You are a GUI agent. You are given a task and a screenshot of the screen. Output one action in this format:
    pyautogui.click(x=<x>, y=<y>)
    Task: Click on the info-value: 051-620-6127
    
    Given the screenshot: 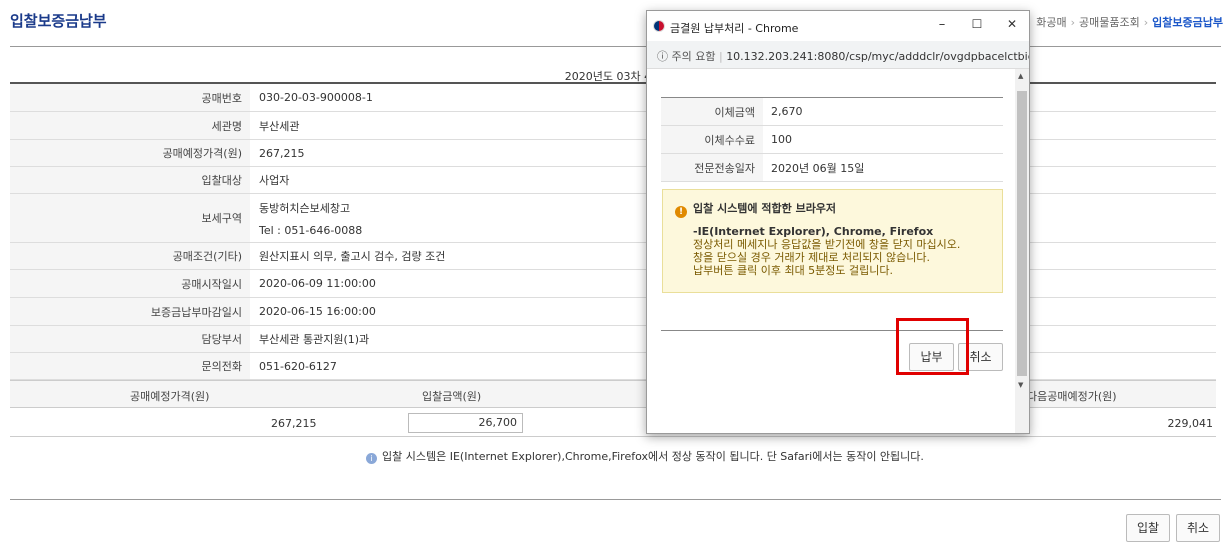 What is the action you would take?
    pyautogui.click(x=298, y=366)
    